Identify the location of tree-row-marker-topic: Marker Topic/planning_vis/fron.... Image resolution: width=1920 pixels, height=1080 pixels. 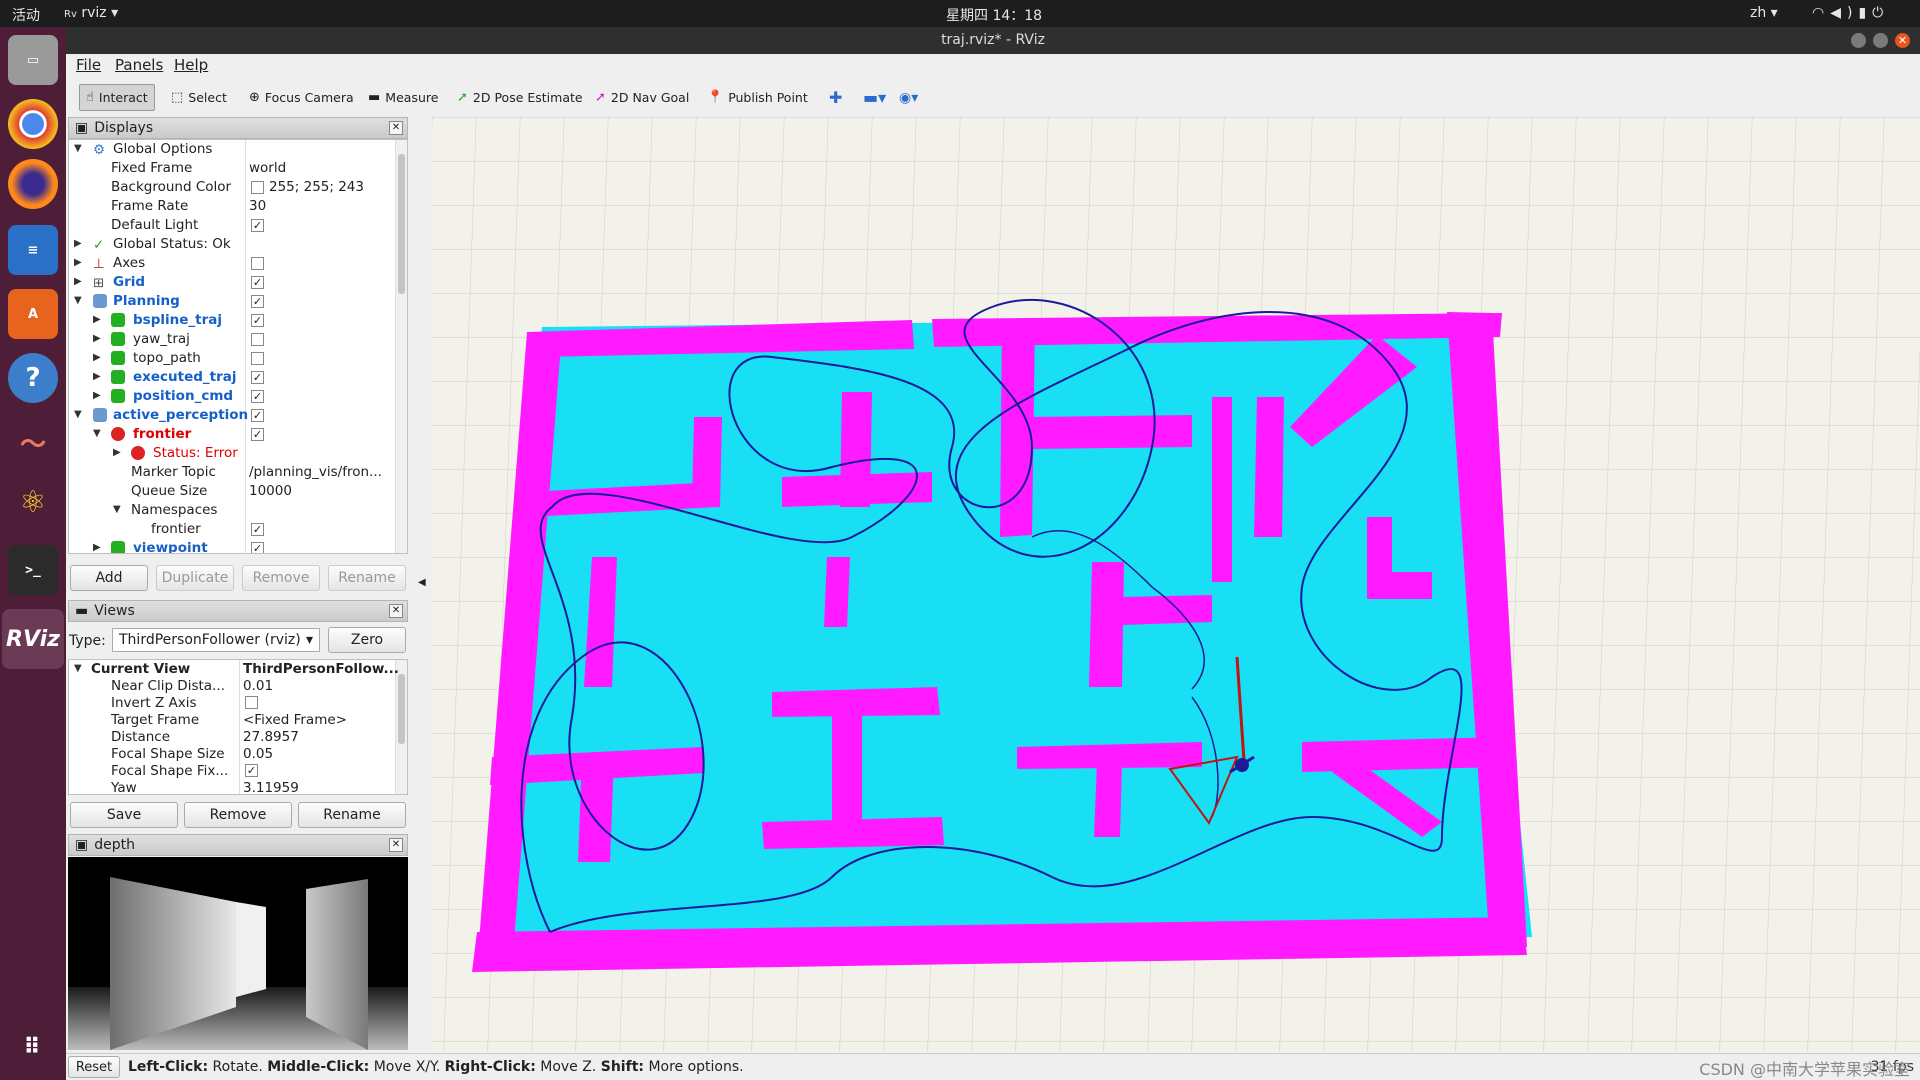
(238, 472).